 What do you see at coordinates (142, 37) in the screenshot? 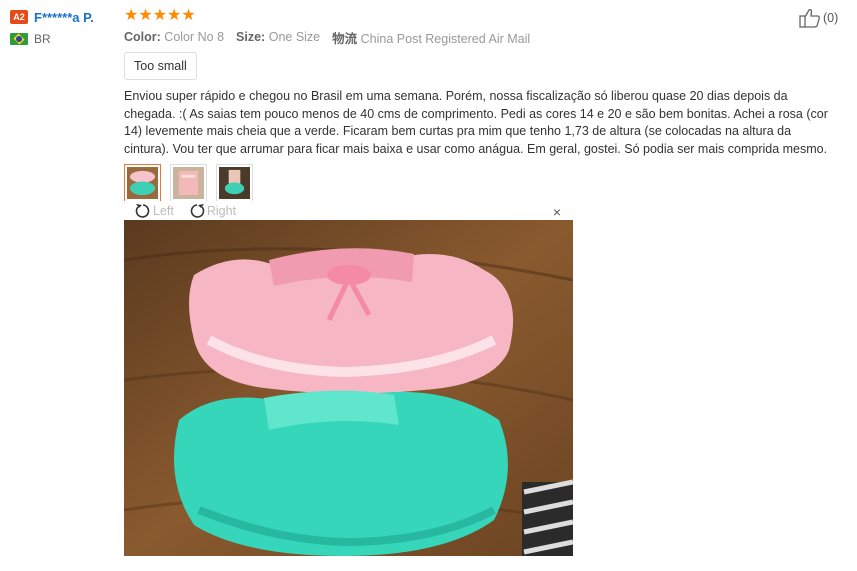
I see `attr-color-label: Color:` at bounding box center [142, 37].